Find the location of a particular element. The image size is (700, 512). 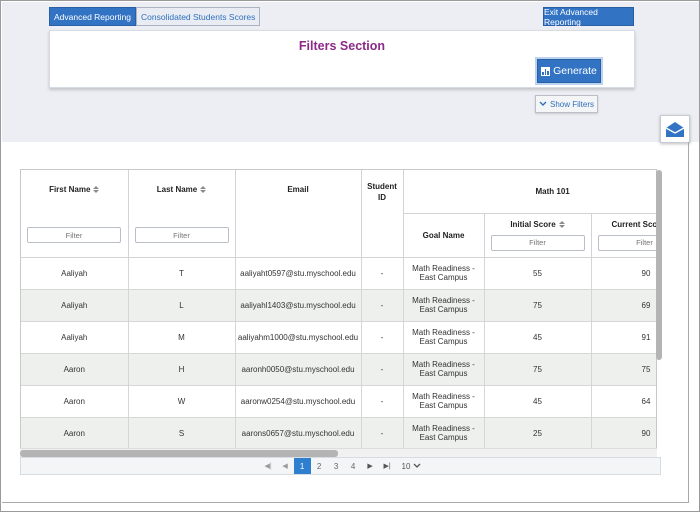

initial-score-cell: 55 is located at coordinates (538, 273).